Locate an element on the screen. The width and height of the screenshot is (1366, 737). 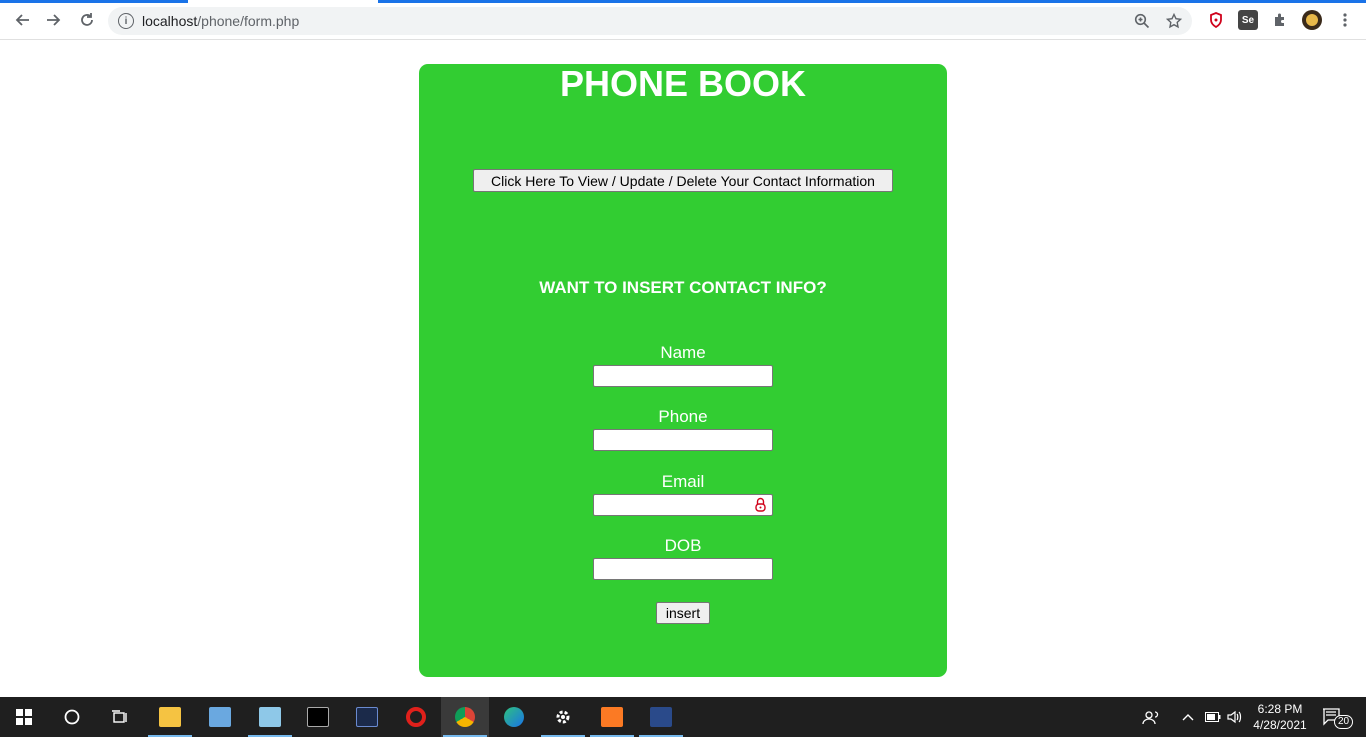
notepad-icon is located at coordinates (270, 717).